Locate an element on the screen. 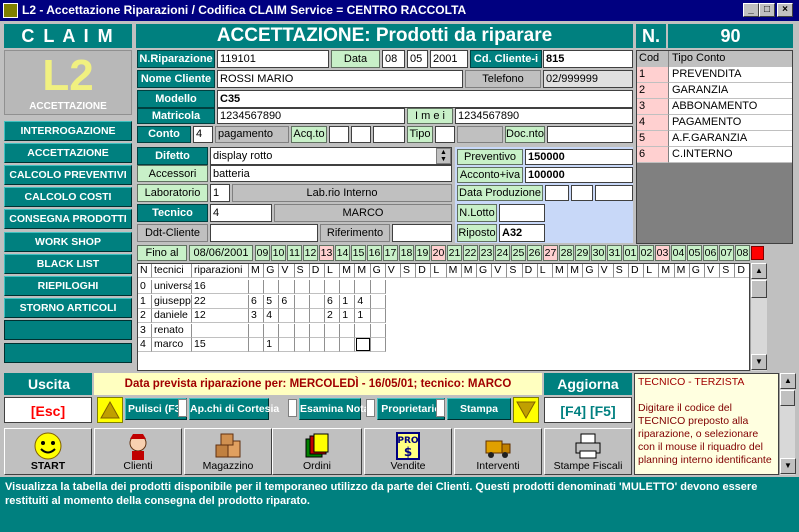  toolbar-button-stampe-fiscali: Stampe Fiscali is located at coordinates (588, 451).